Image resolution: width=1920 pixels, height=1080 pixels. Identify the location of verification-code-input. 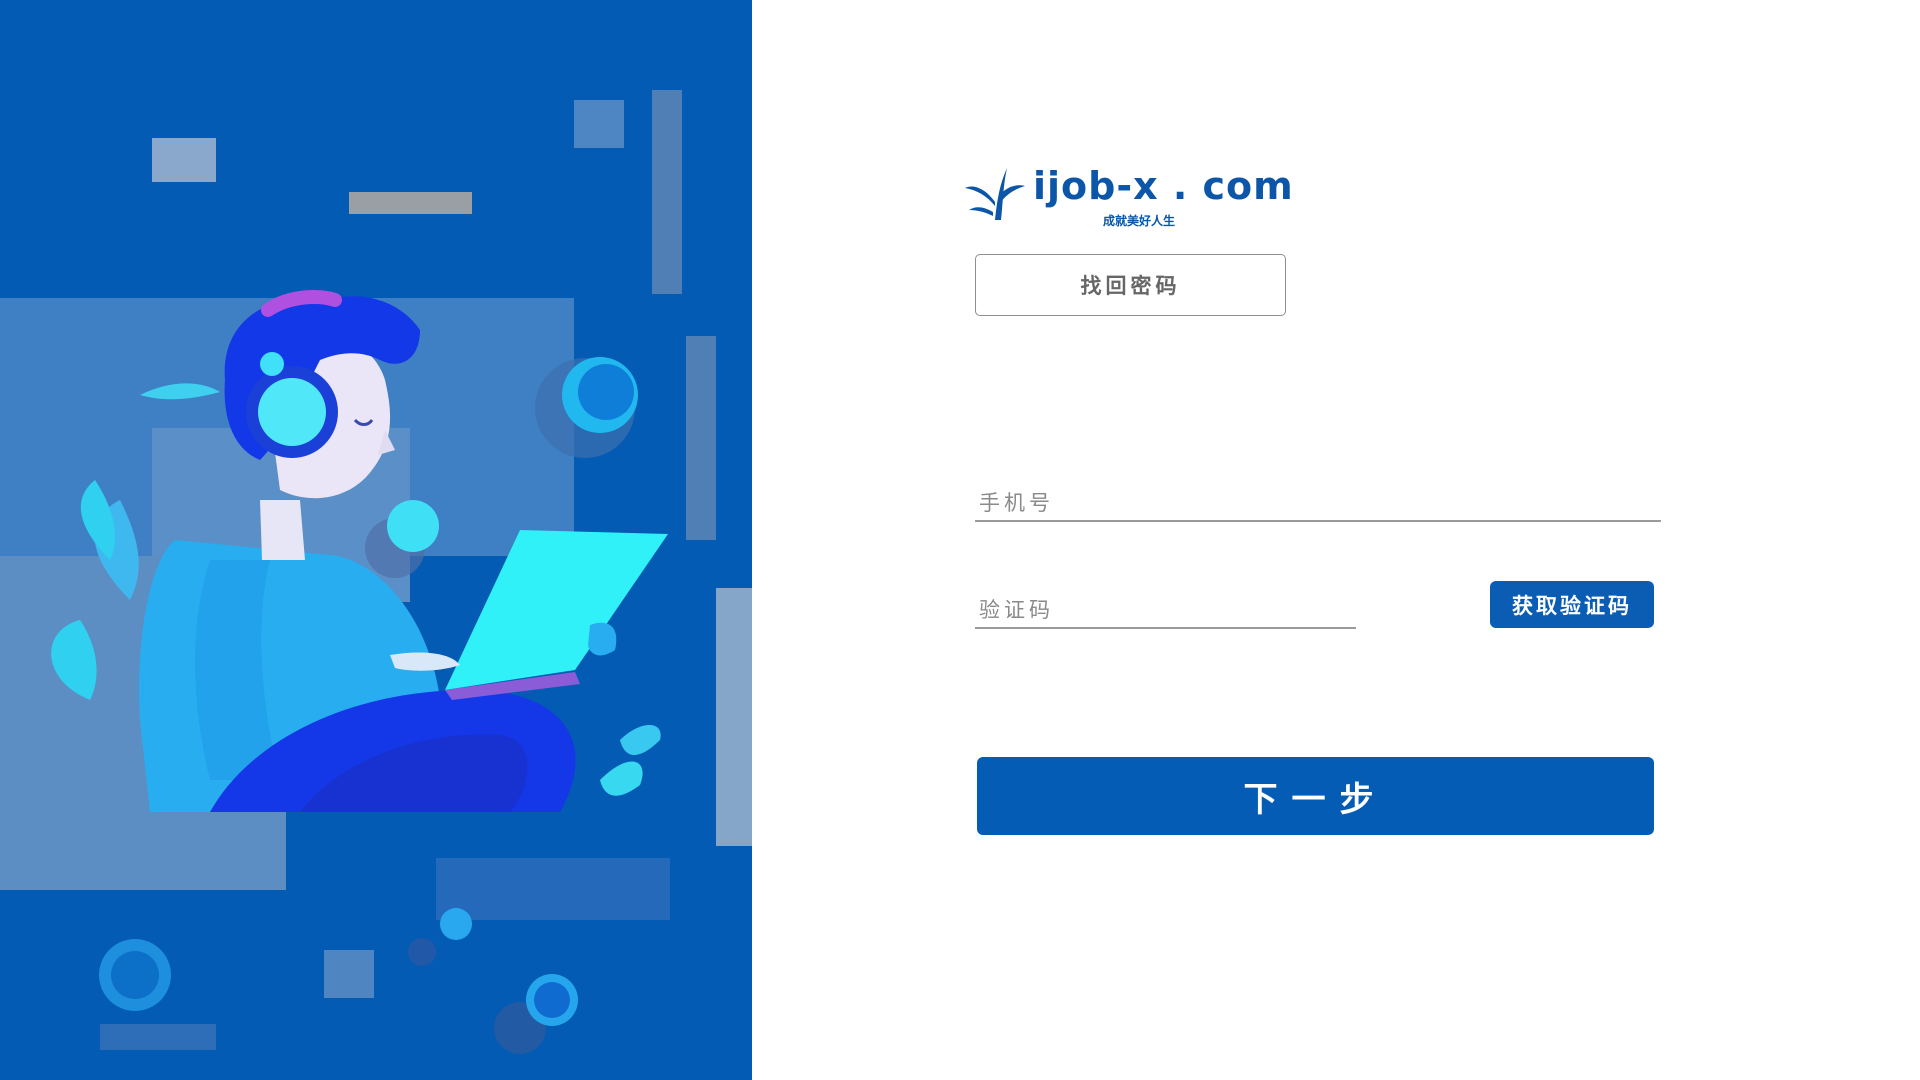
(1165, 610).